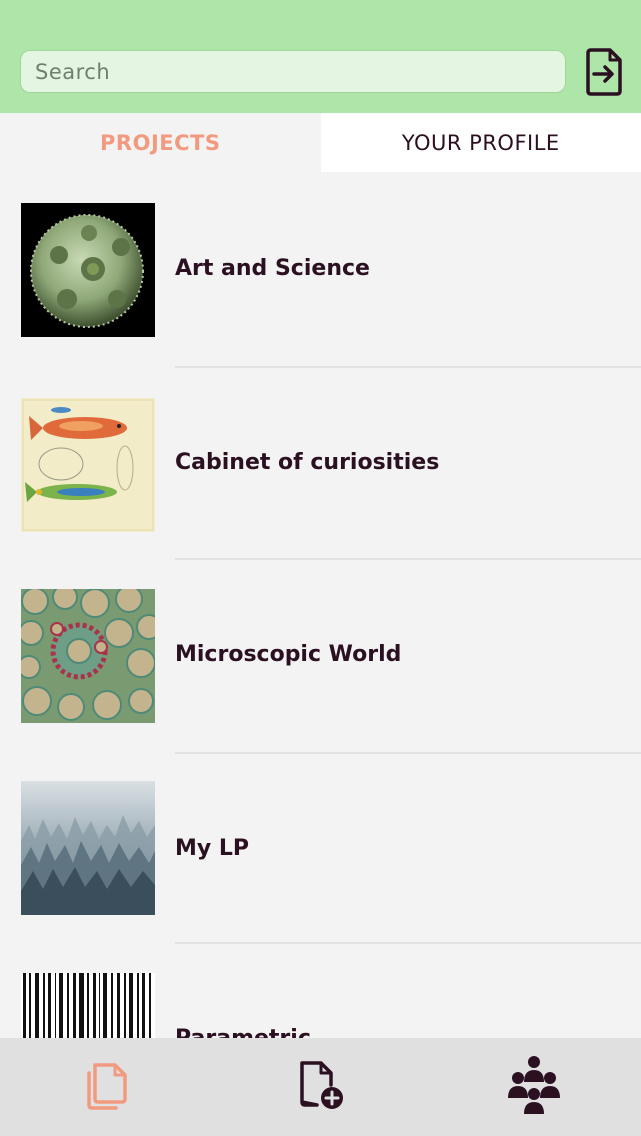  I want to click on group-icon, so click(534, 1087).